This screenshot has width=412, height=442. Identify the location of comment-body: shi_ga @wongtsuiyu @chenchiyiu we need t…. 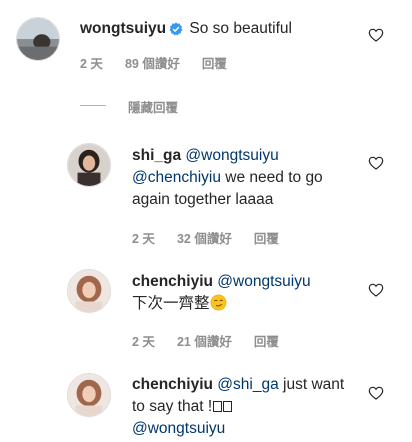
(244, 178).